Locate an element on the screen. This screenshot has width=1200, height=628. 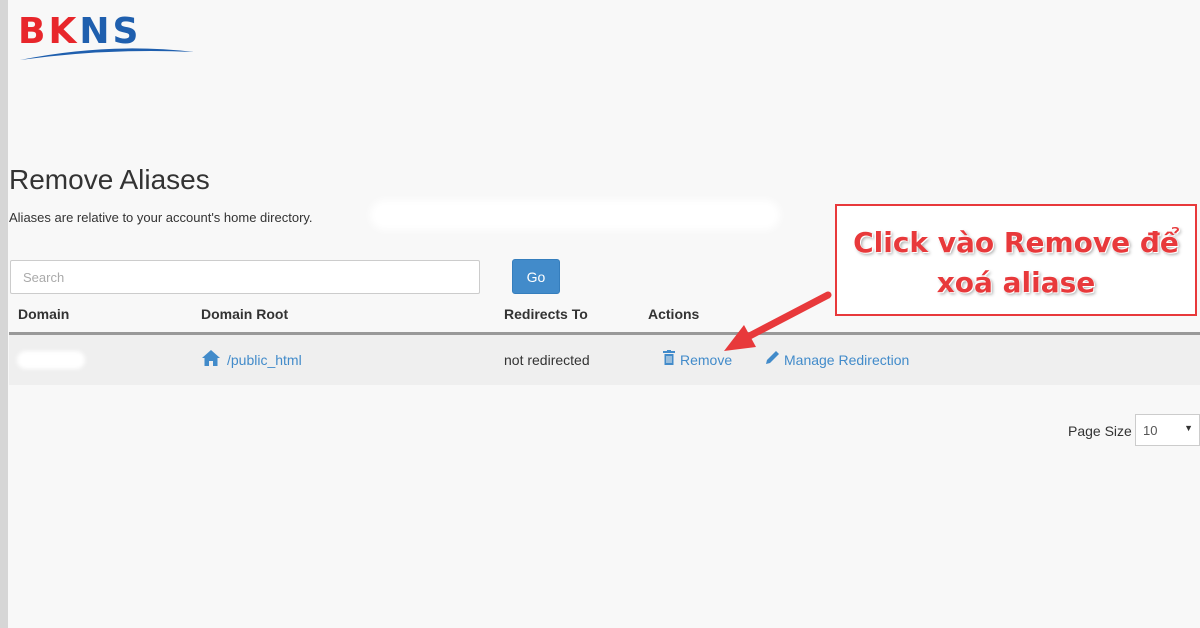
column-header-redirects-to: Redirects To is located at coordinates (546, 314).